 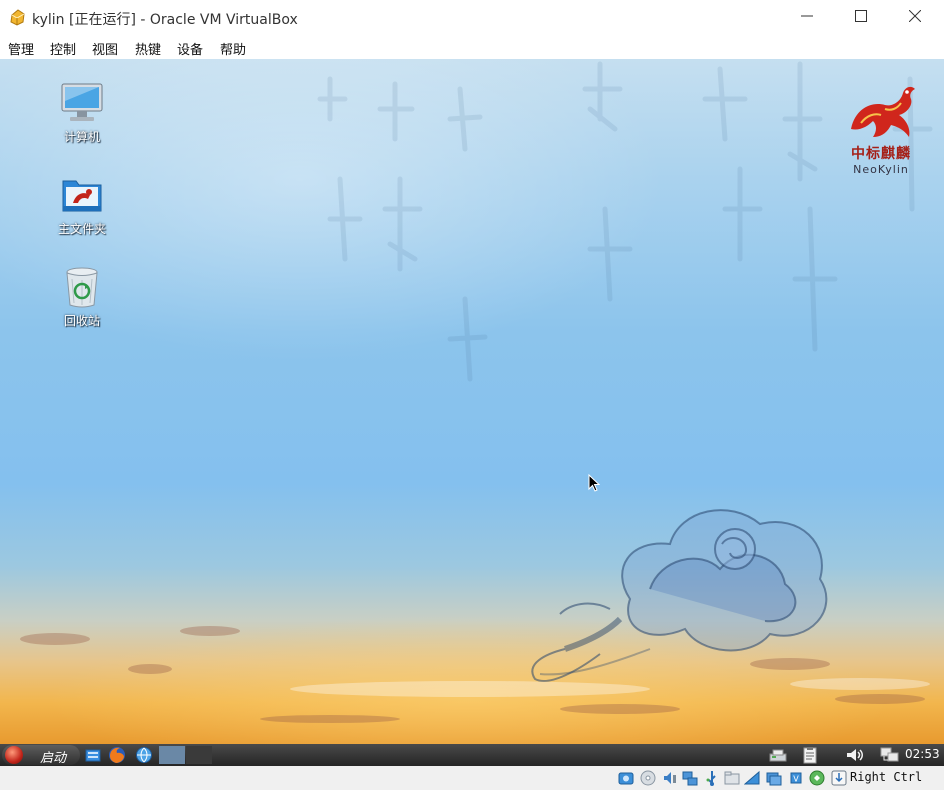 What do you see at coordinates (472, 755) in the screenshot?
I see `guest-taskbar: 启动 02:53` at bounding box center [472, 755].